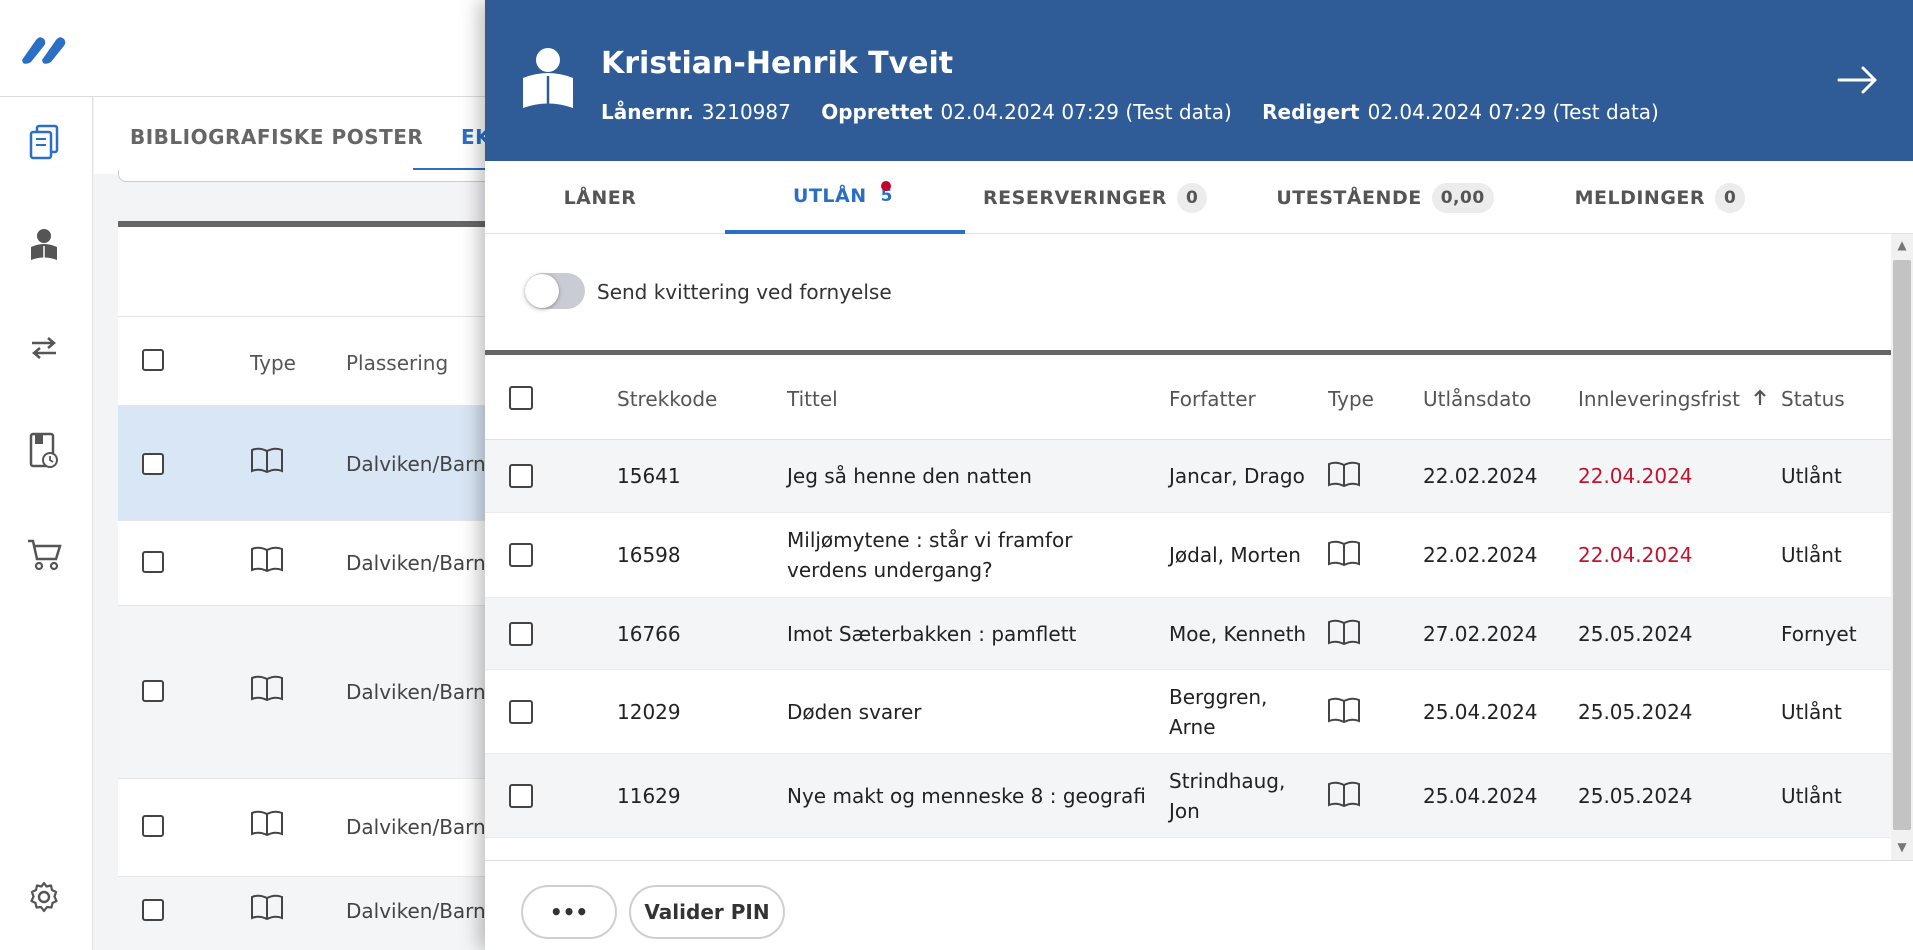 The width and height of the screenshot is (1913, 950). Describe the element at coordinates (1902, 847) in the screenshot. I see `scroll-down-arrow-icon: ▼` at that location.